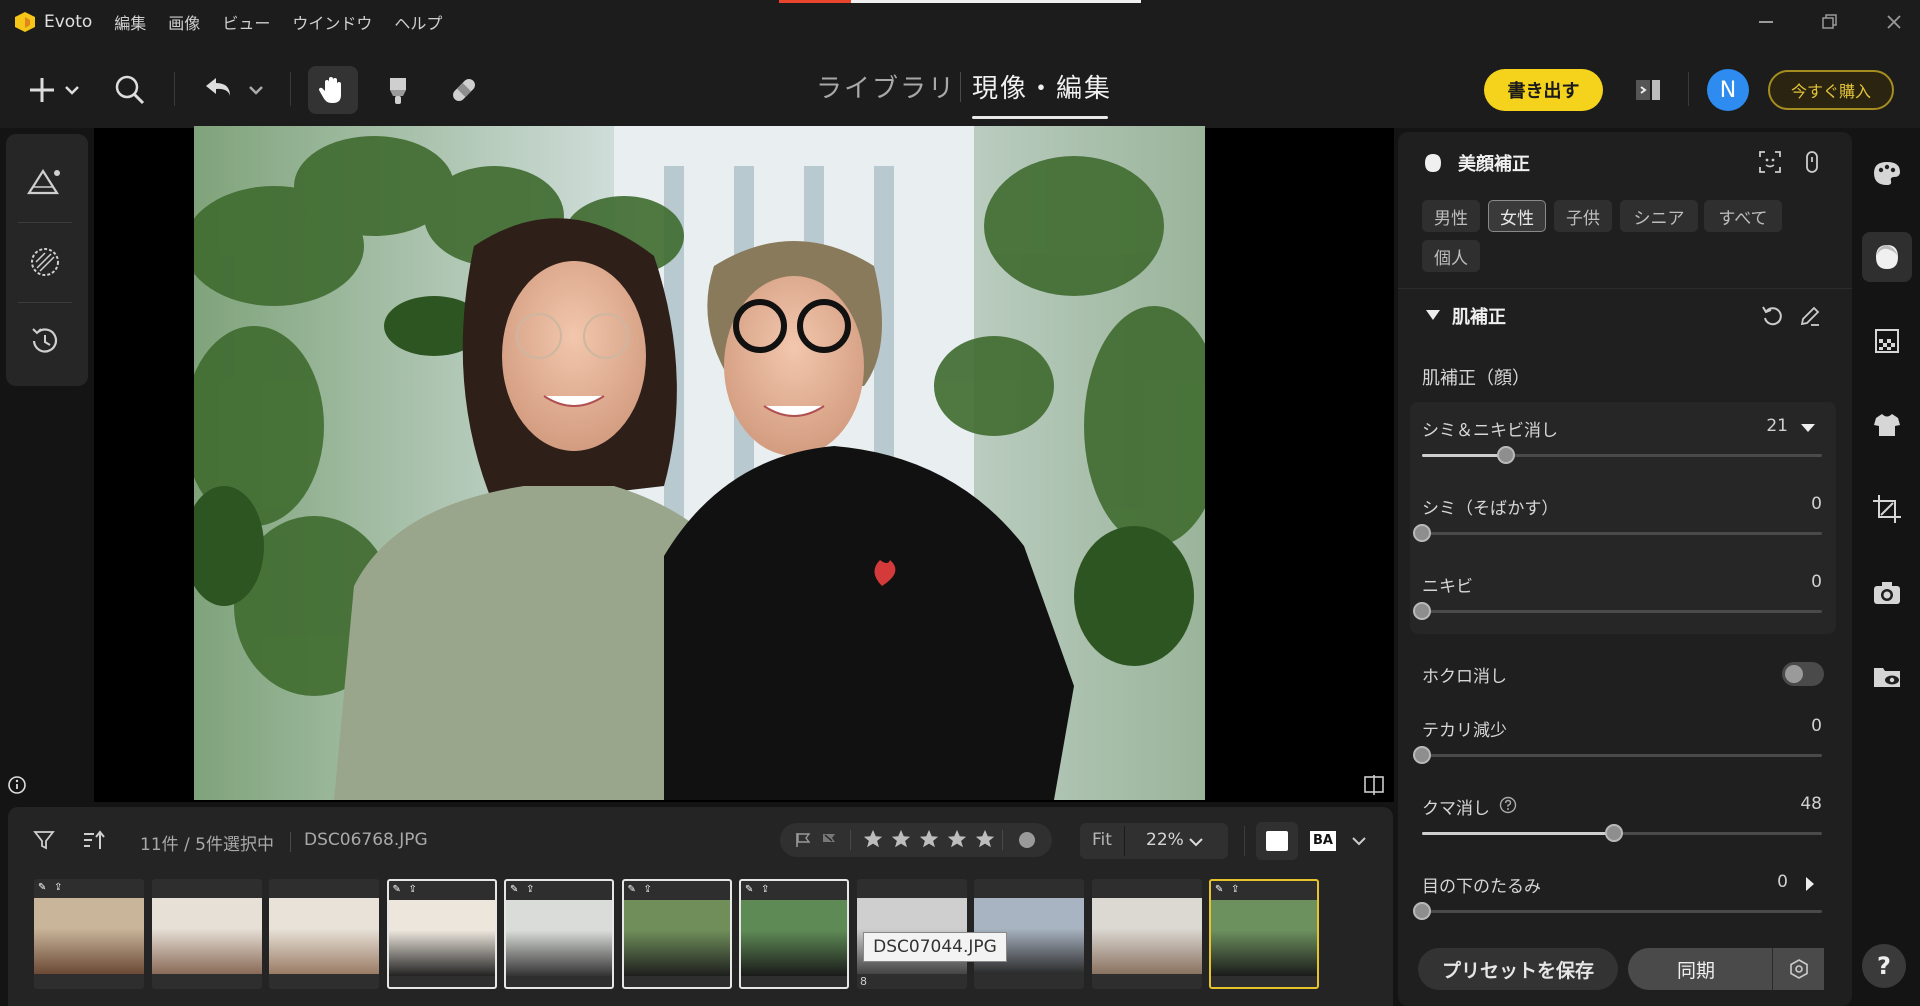  I want to click on chip-child: 子供, so click(1583, 216).